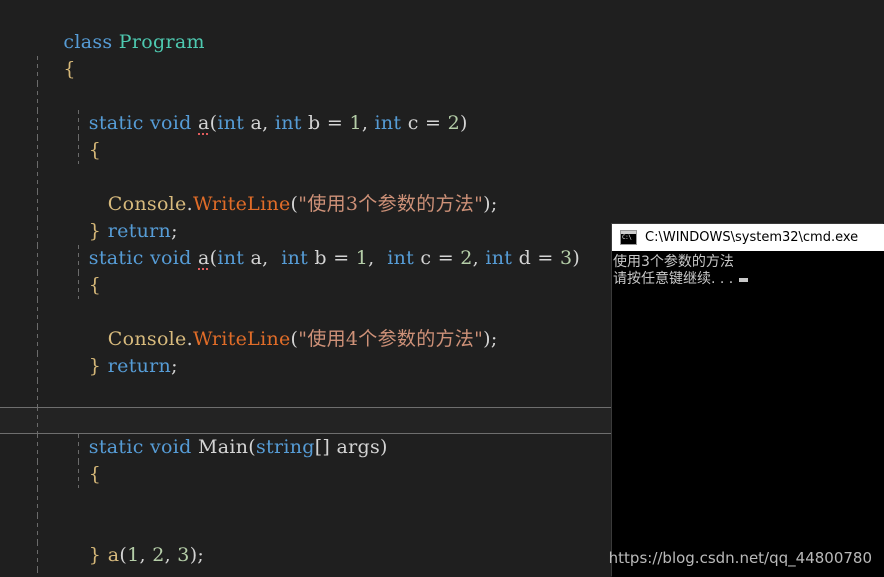 Image resolution: width=884 pixels, height=577 pixels. Describe the element at coordinates (744, 280) in the screenshot. I see `cmd-cursor` at that location.